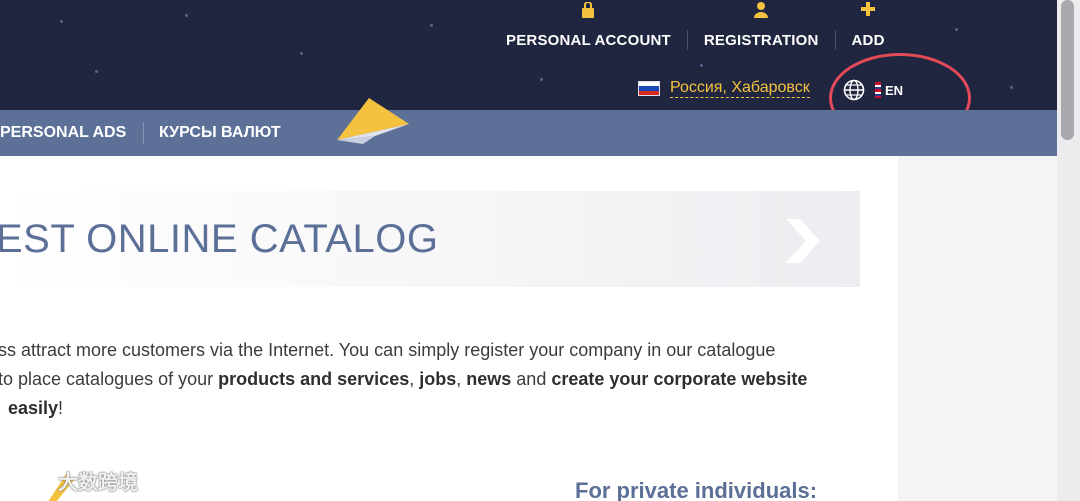  What do you see at coordinates (761, 40) in the screenshot?
I see `registration-label: REGISTRATION` at bounding box center [761, 40].